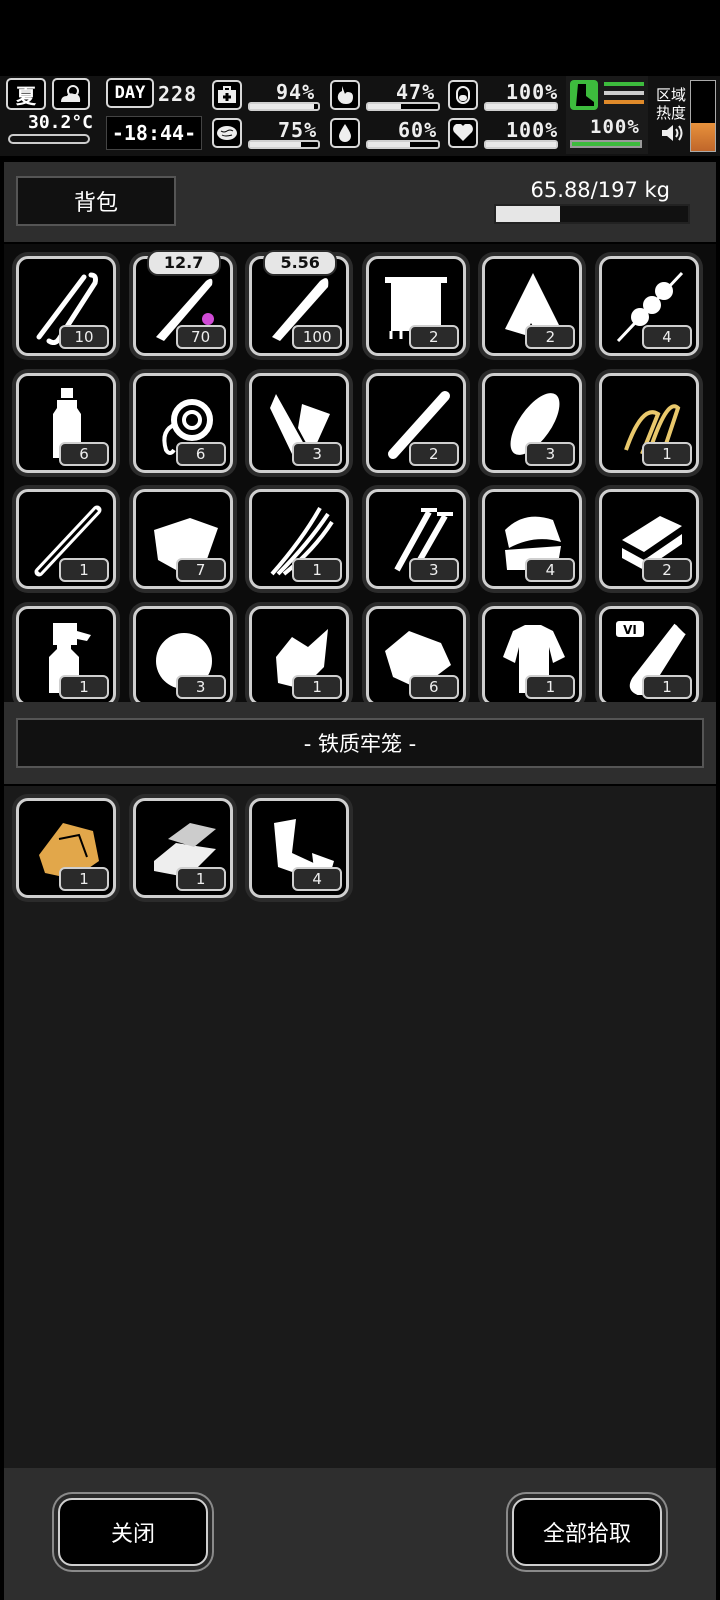 The height and width of the screenshot is (1600, 720). Describe the element at coordinates (532, 92) in the screenshot. I see `bladder-value: 100%` at that location.